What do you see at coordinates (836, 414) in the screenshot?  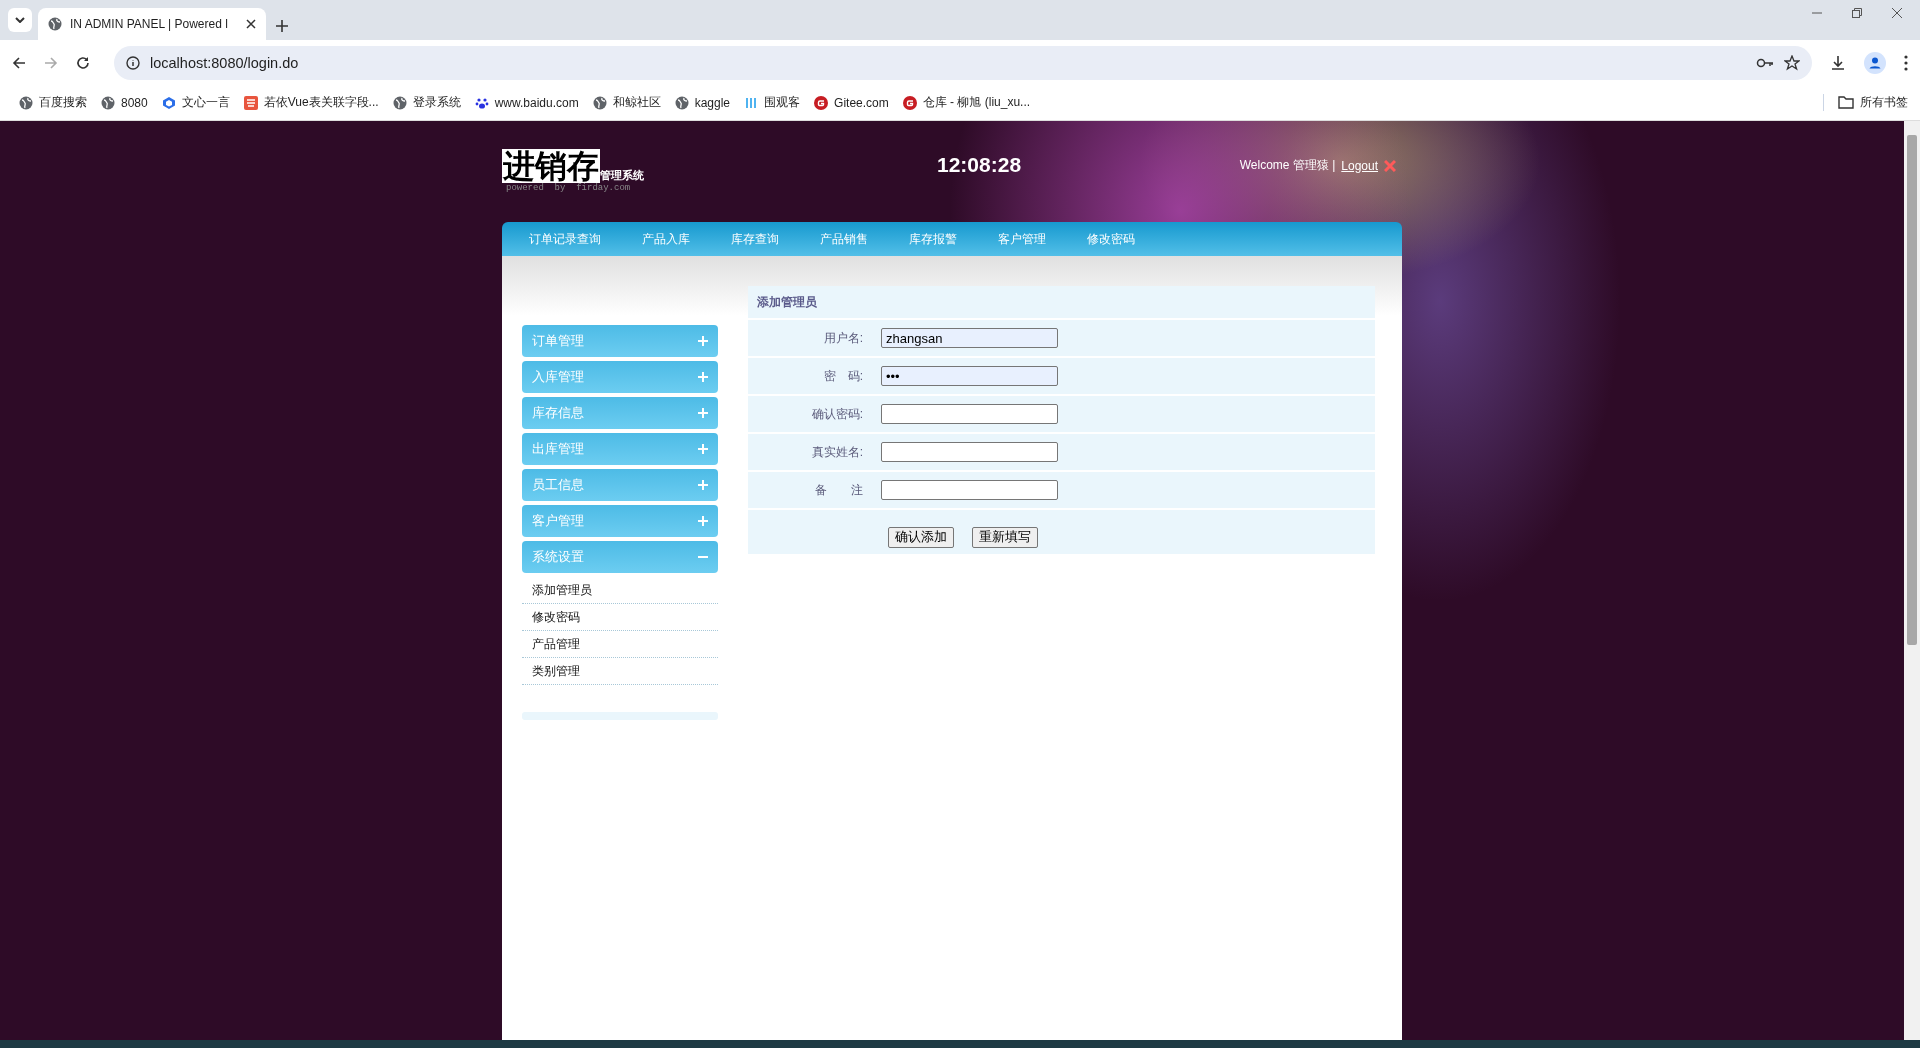 I see `field-label: 确认密码:` at bounding box center [836, 414].